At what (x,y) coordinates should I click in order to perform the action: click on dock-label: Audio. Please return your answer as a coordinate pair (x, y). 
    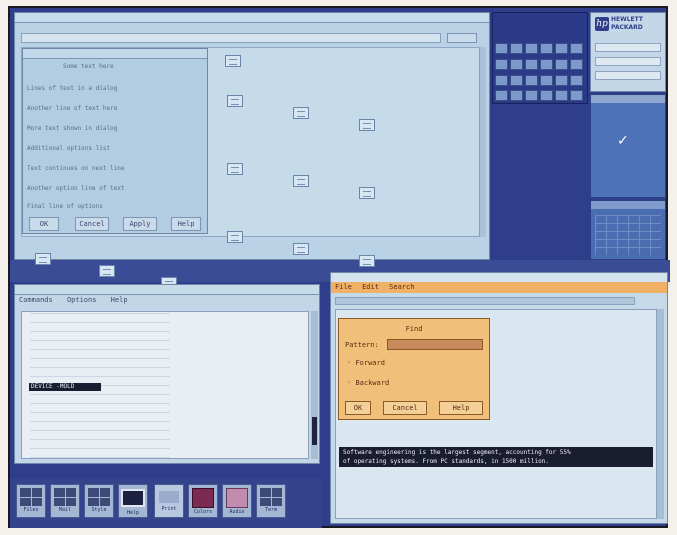
    Looking at the image, I should click on (237, 512).